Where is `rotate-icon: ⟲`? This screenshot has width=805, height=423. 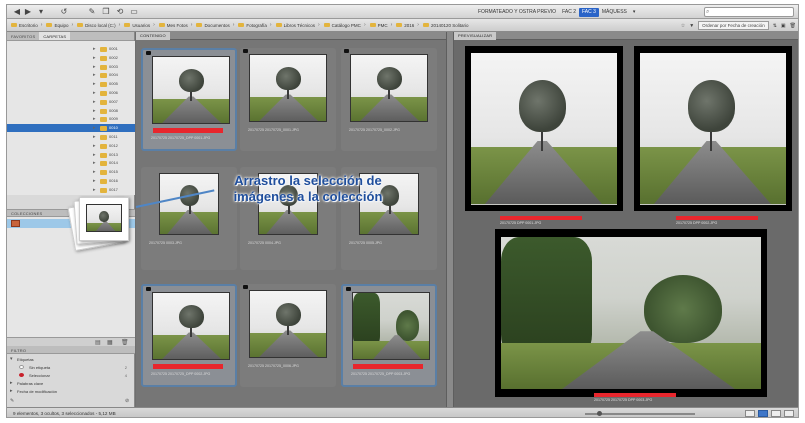 rotate-icon: ⟲ is located at coordinates (120, 12).